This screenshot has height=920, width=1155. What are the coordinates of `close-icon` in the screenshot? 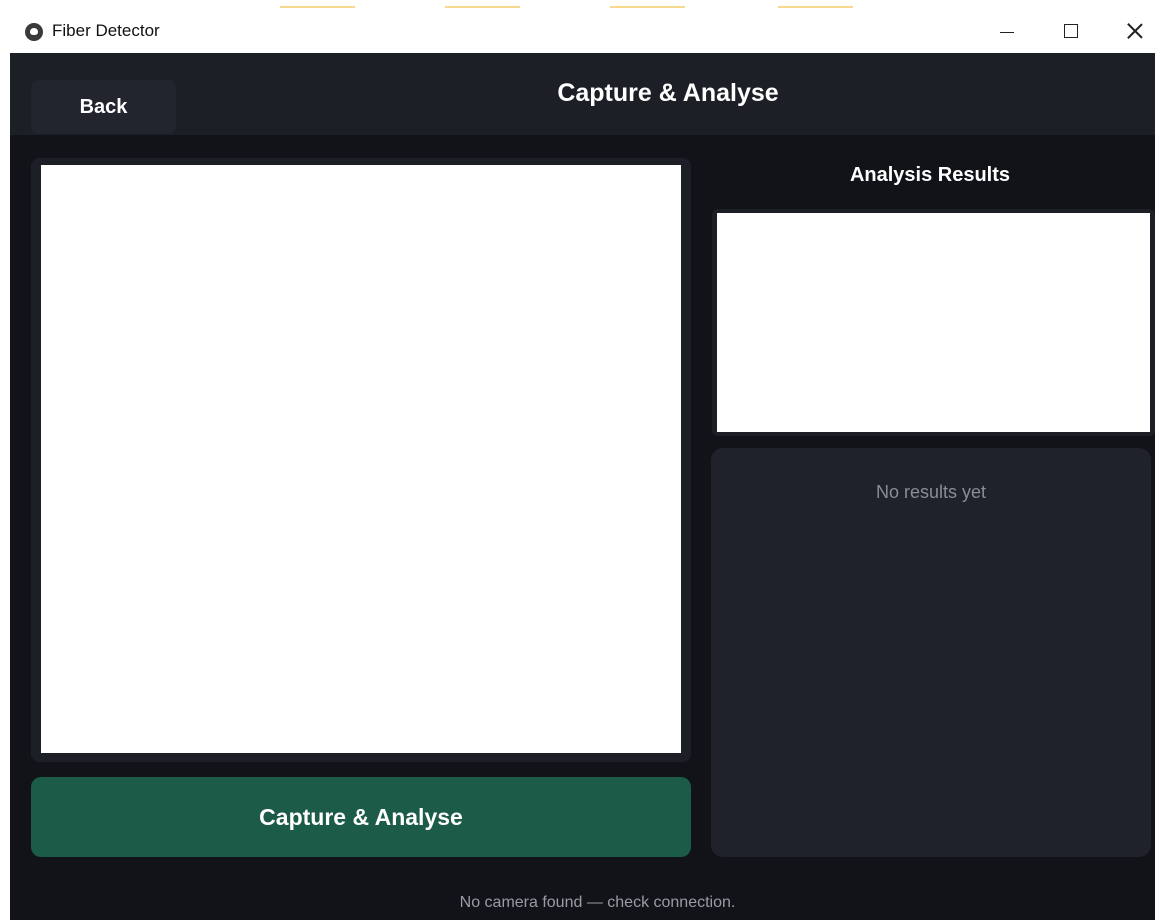 It's located at (1135, 31).